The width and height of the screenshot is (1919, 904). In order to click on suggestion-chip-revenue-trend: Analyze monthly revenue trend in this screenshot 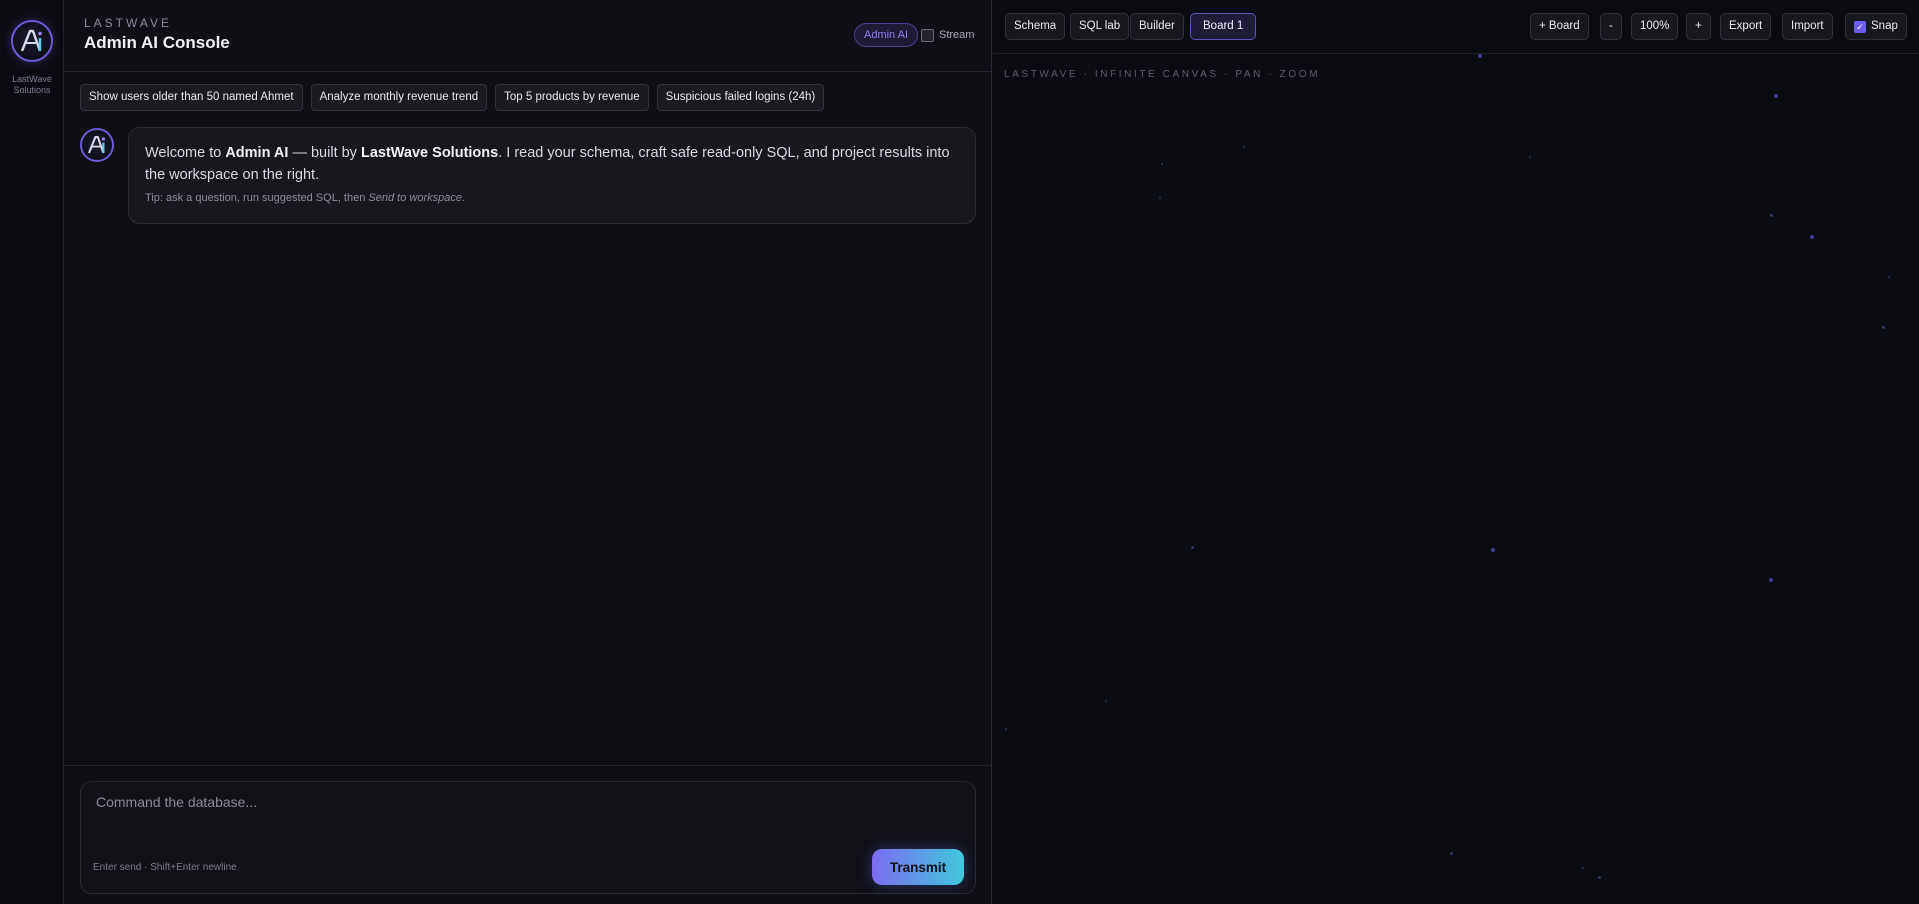, I will do `click(399, 97)`.